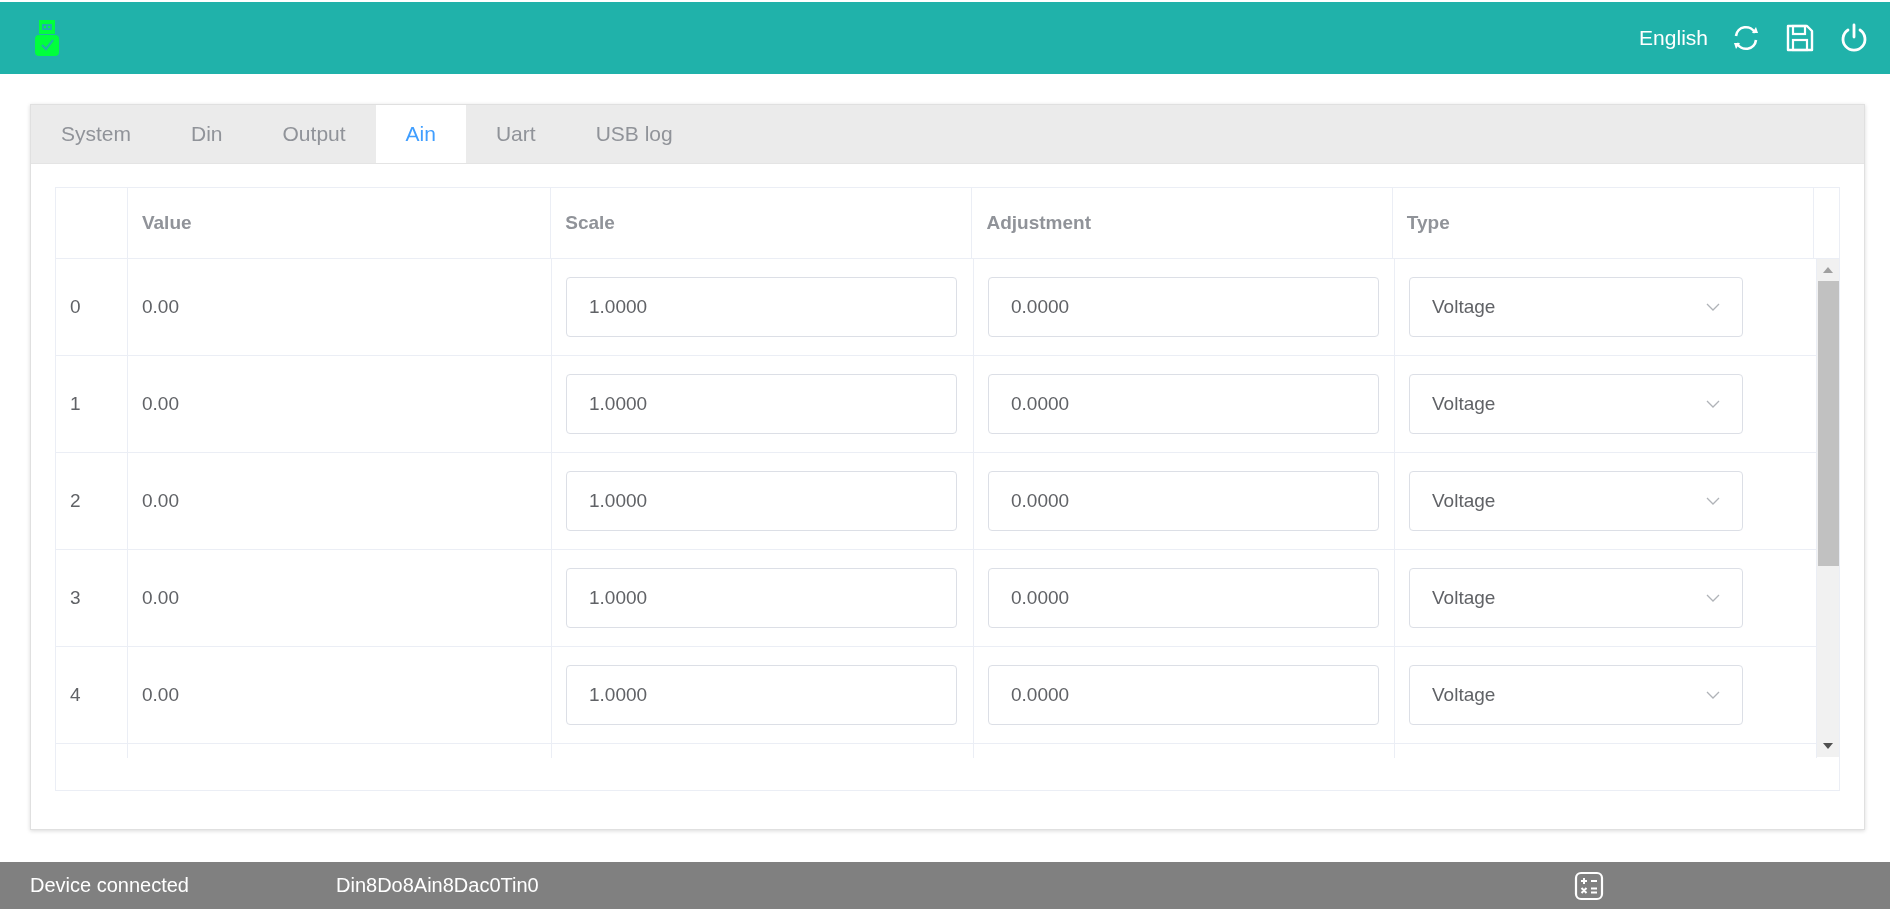 Image resolution: width=1890 pixels, height=909 pixels. I want to click on calculator-icon, so click(1589, 885).